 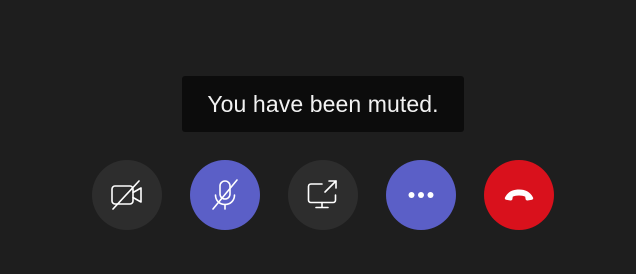 I want to click on phone-hangup-icon, so click(x=519, y=195).